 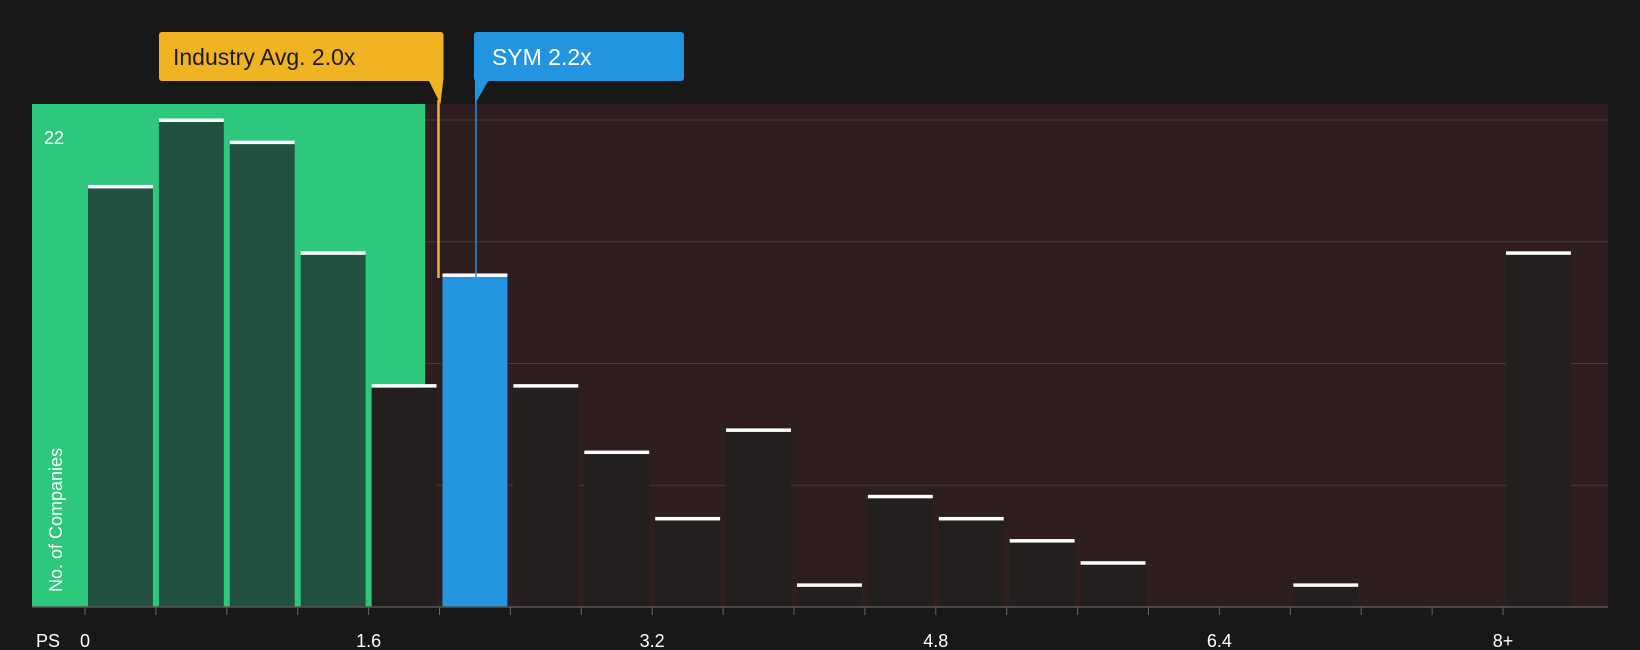 What do you see at coordinates (796, 628) in the screenshot?
I see `x-ticks-group: 0 1.6 3.2 4.8 6.4 8+` at bounding box center [796, 628].